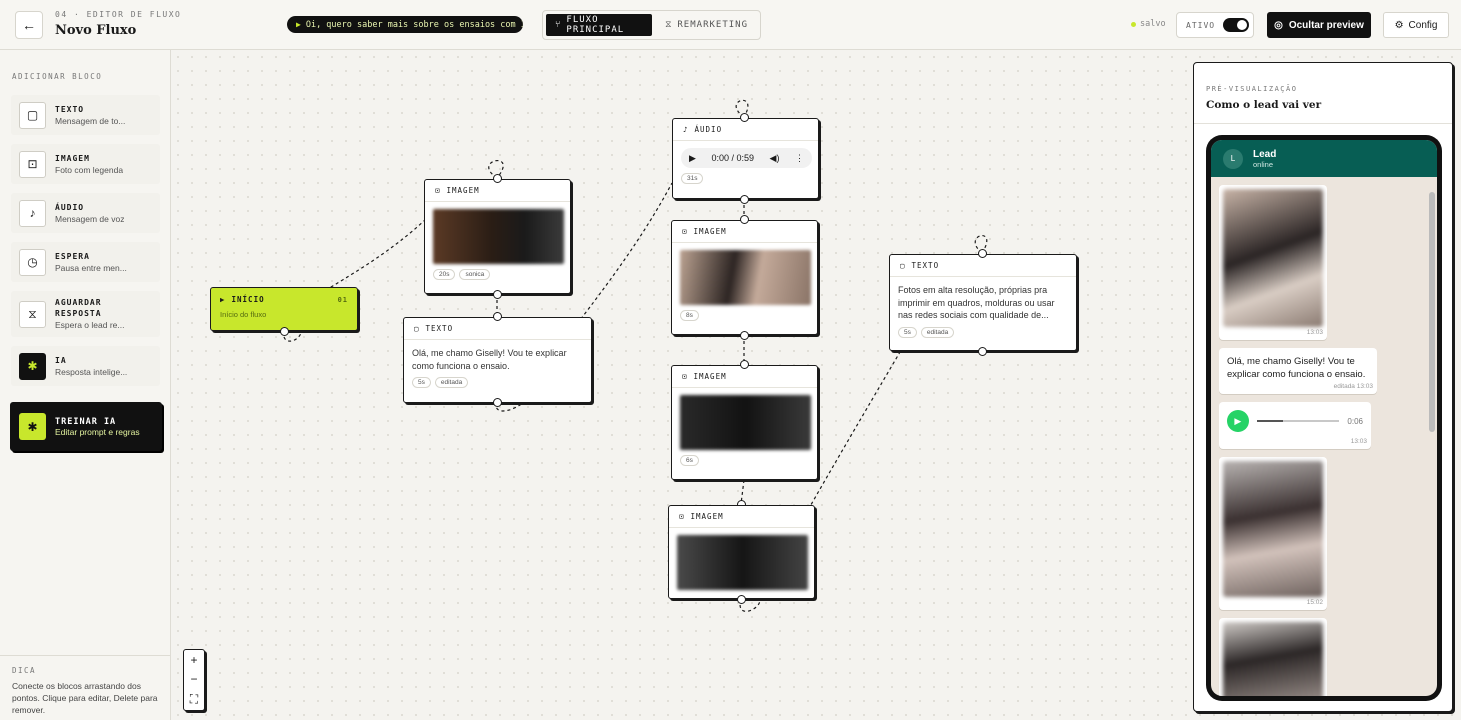 This screenshot has width=1461, height=720. I want to click on block-label: TEXTO, so click(70, 109).